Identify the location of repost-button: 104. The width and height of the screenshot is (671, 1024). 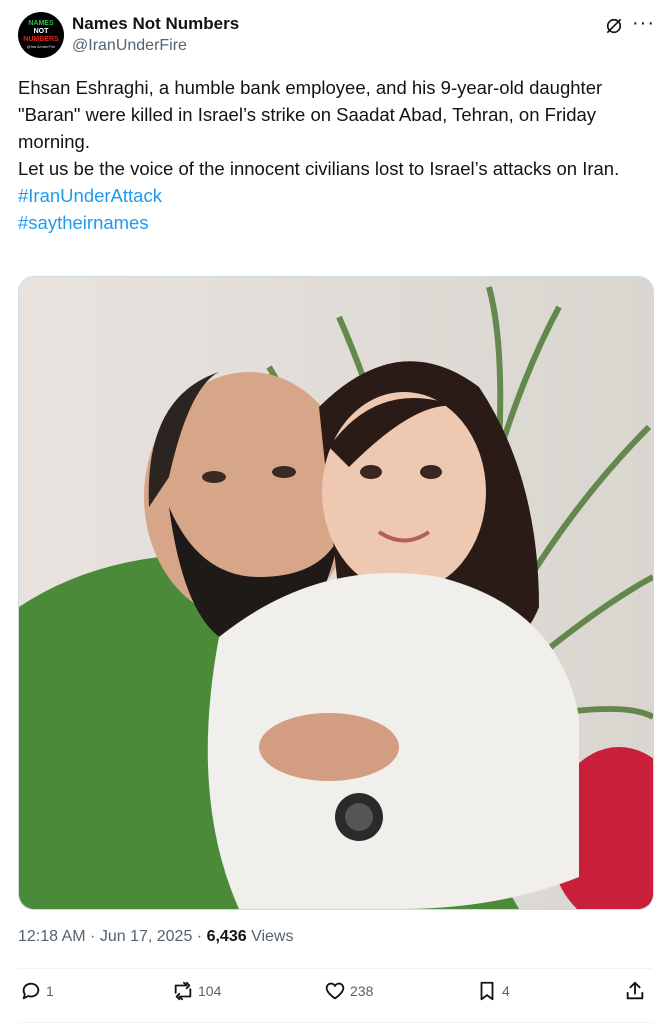
(196, 991).